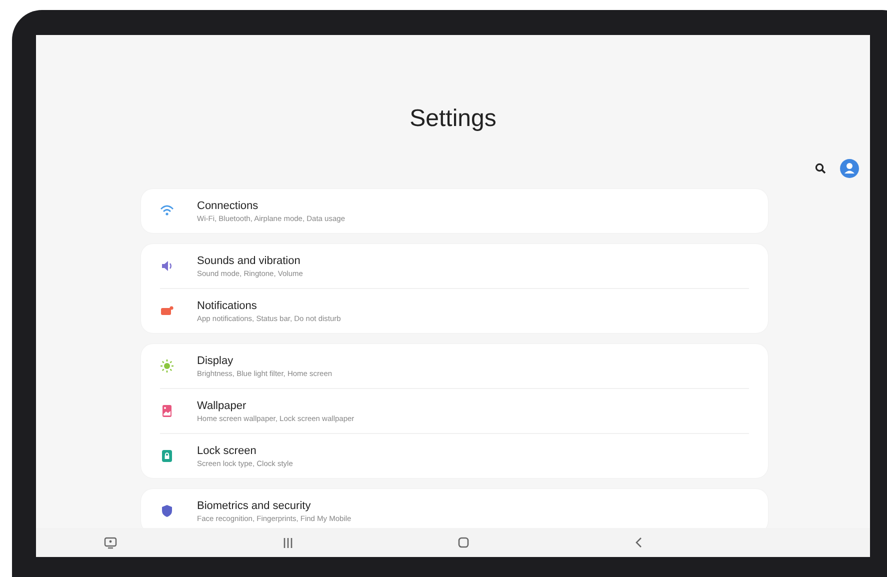 The height and width of the screenshot is (577, 887). Describe the element at coordinates (167, 411) in the screenshot. I see `image-icon` at that location.